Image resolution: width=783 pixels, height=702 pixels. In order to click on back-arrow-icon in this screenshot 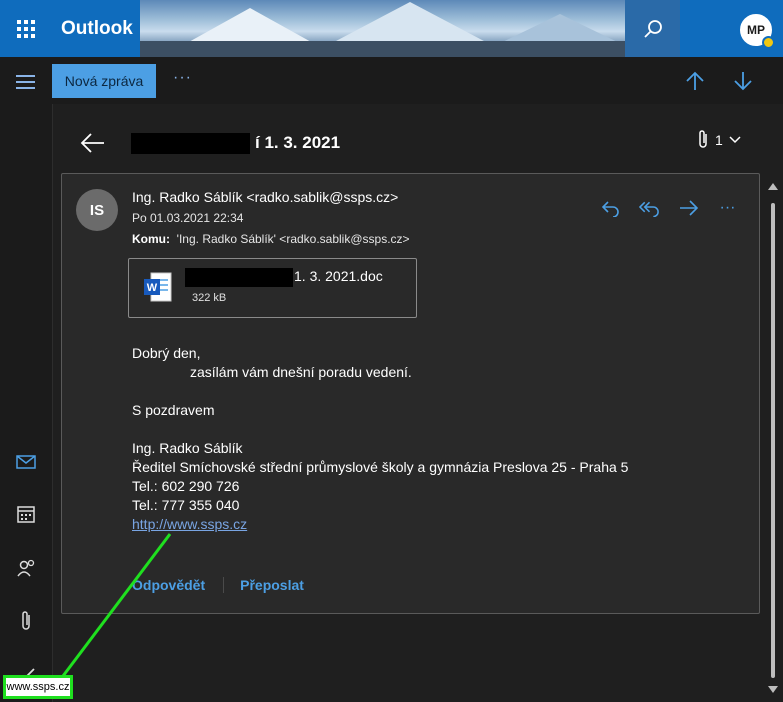, I will do `click(93, 143)`.